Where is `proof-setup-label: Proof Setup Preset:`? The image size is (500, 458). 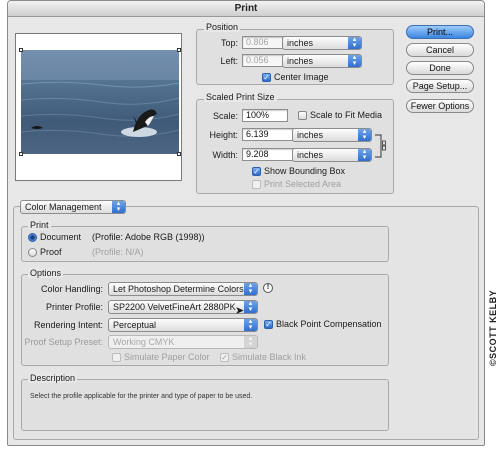 proof-setup-label: Proof Setup Preset: is located at coordinates (63, 342).